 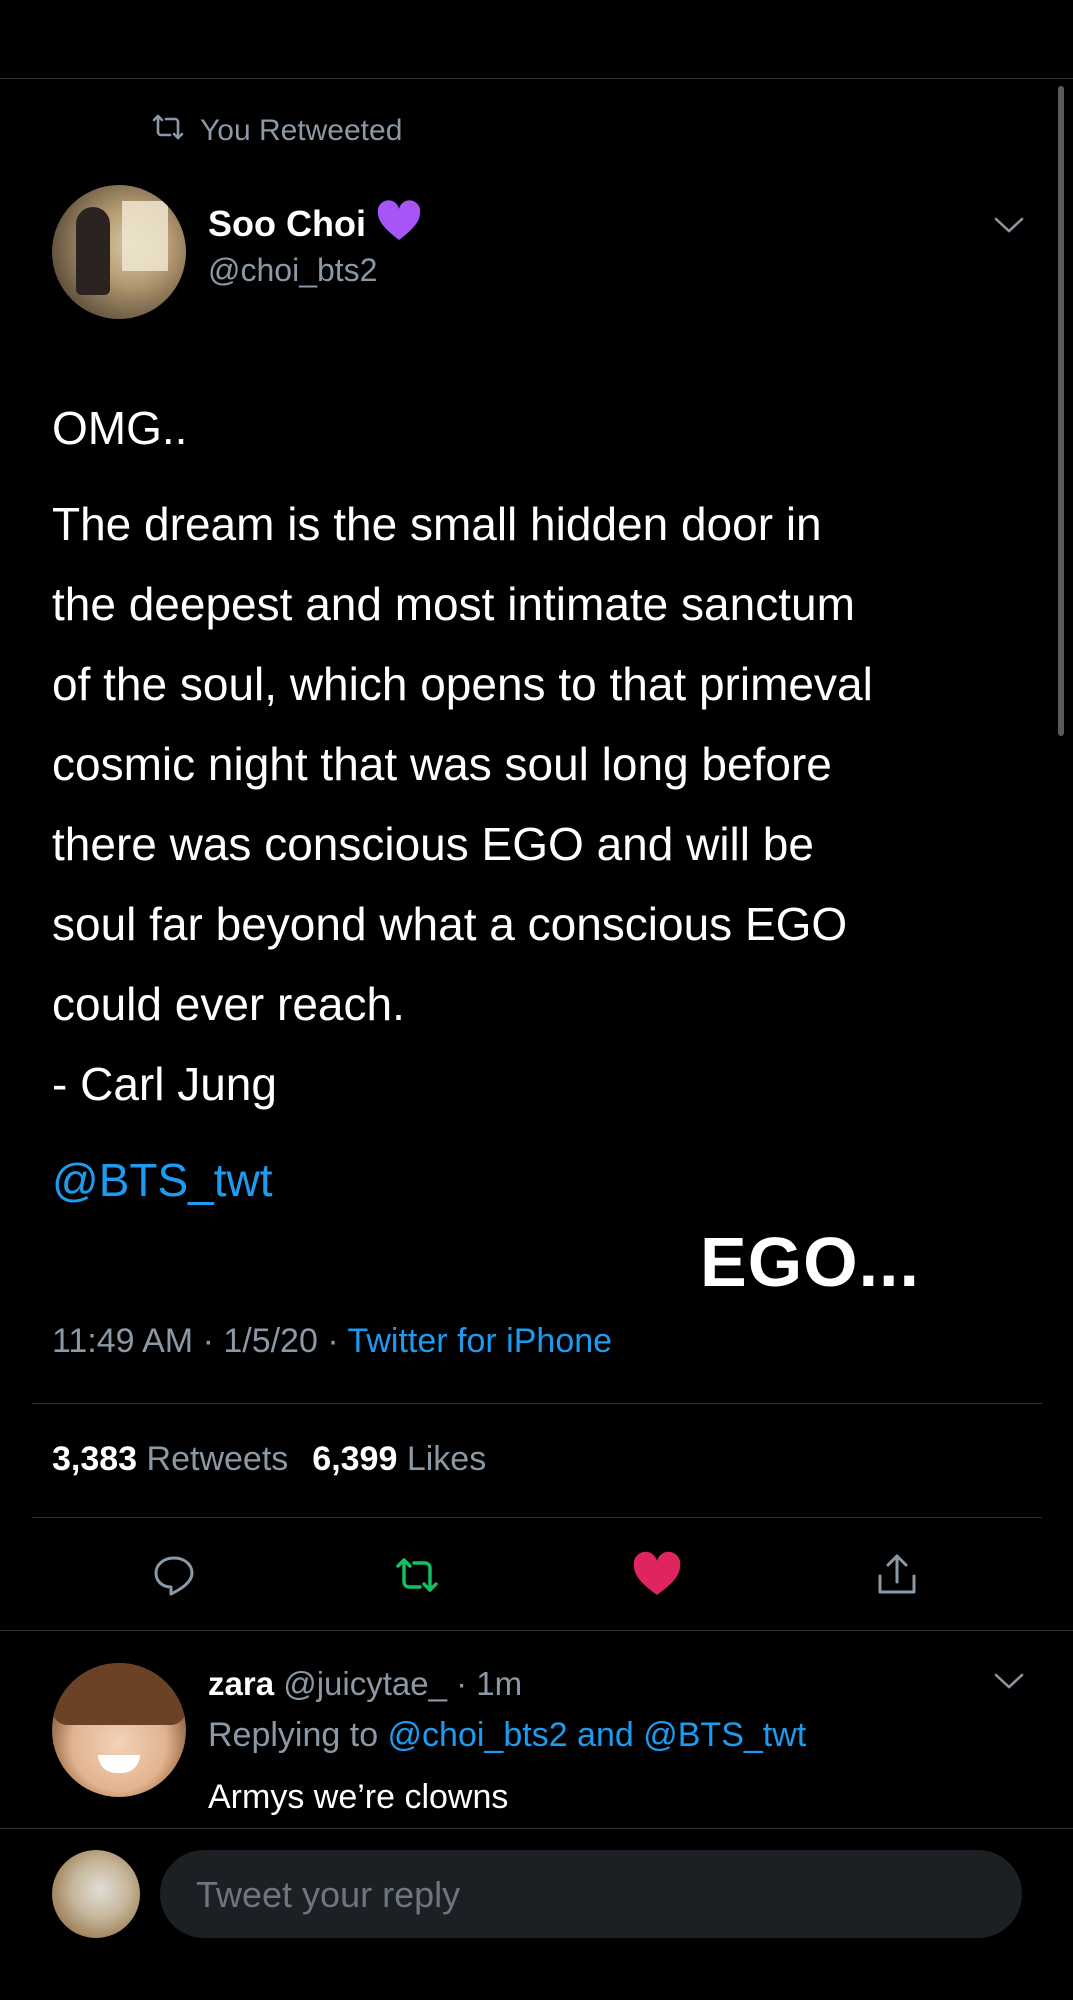 I want to click on likes-stat: 6,399 Likes, so click(x=399, y=1459).